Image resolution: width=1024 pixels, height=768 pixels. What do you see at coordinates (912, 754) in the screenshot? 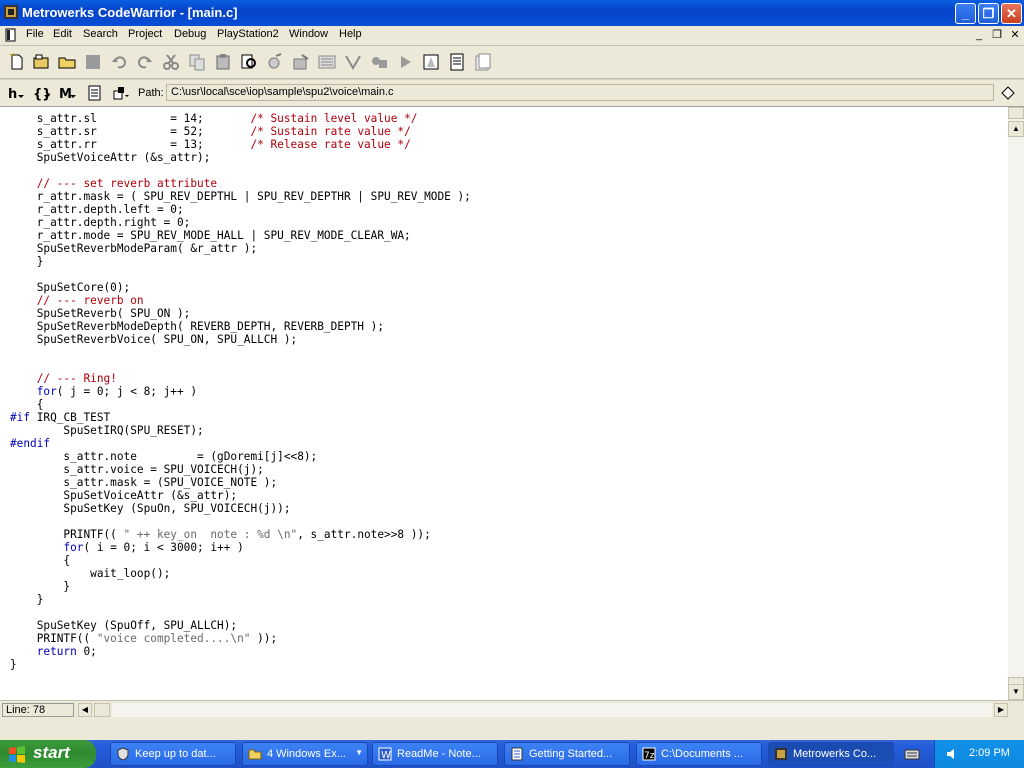
I see `keyboard-icon` at bounding box center [912, 754].